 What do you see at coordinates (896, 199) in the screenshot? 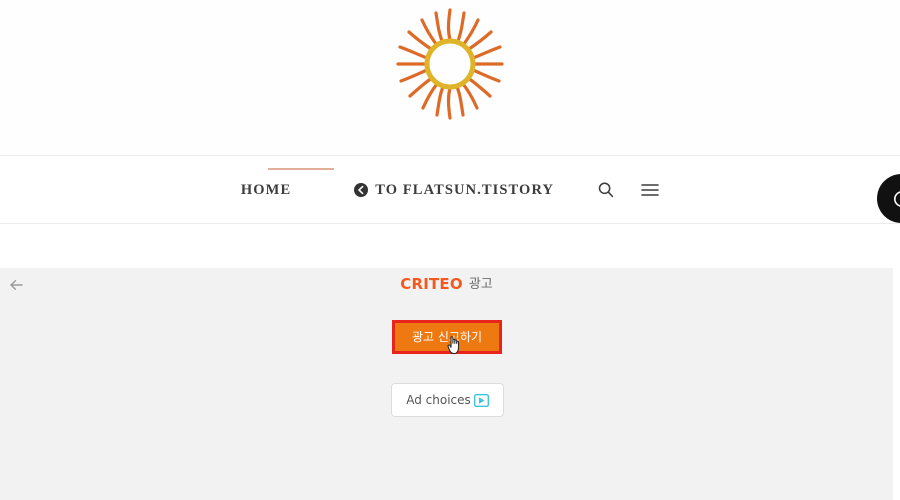
I see `scroll-top-icon` at bounding box center [896, 199].